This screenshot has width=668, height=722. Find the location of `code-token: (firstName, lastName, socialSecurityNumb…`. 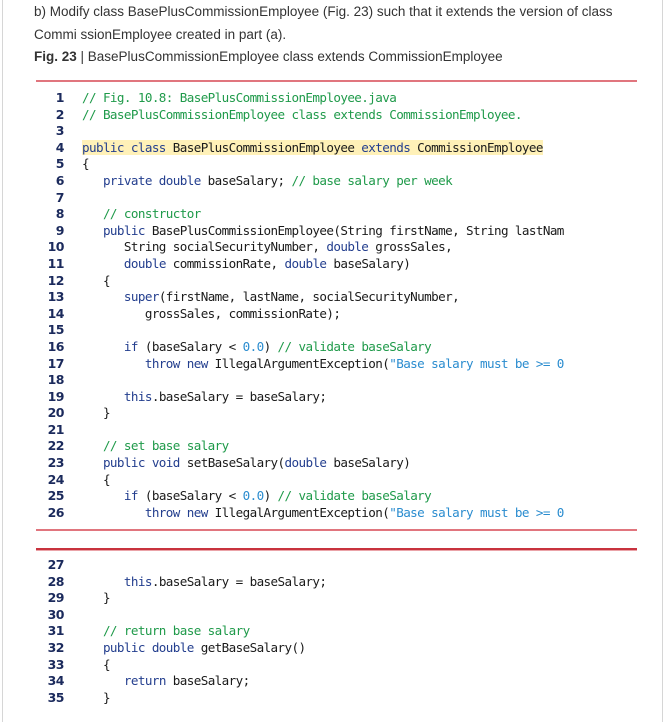

code-token: (firstName, lastName, socialSecurityNumb… is located at coordinates (309, 297).